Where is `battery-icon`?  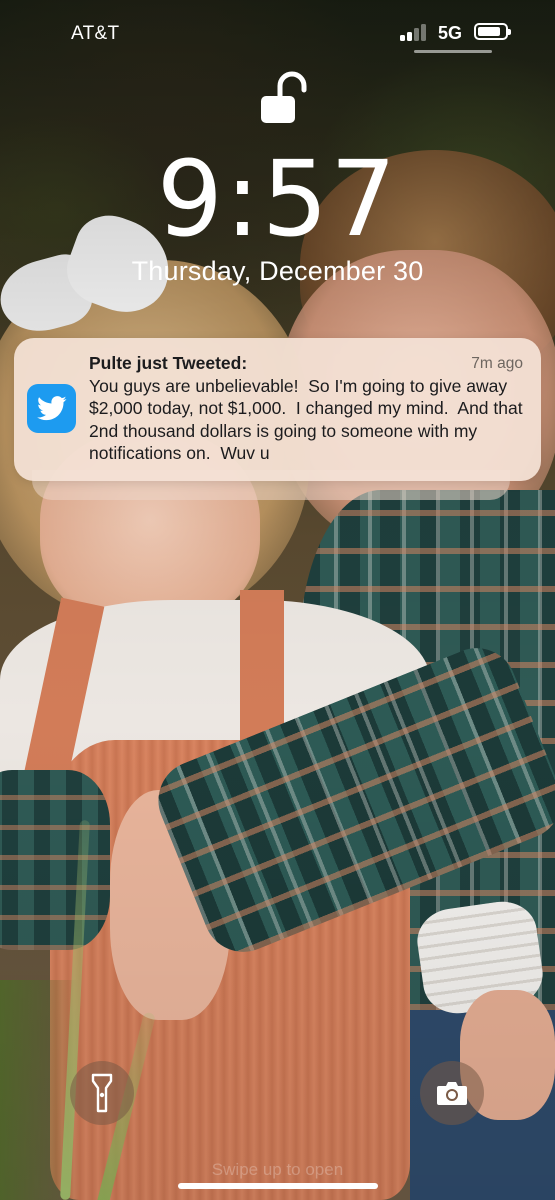 battery-icon is located at coordinates (492, 31).